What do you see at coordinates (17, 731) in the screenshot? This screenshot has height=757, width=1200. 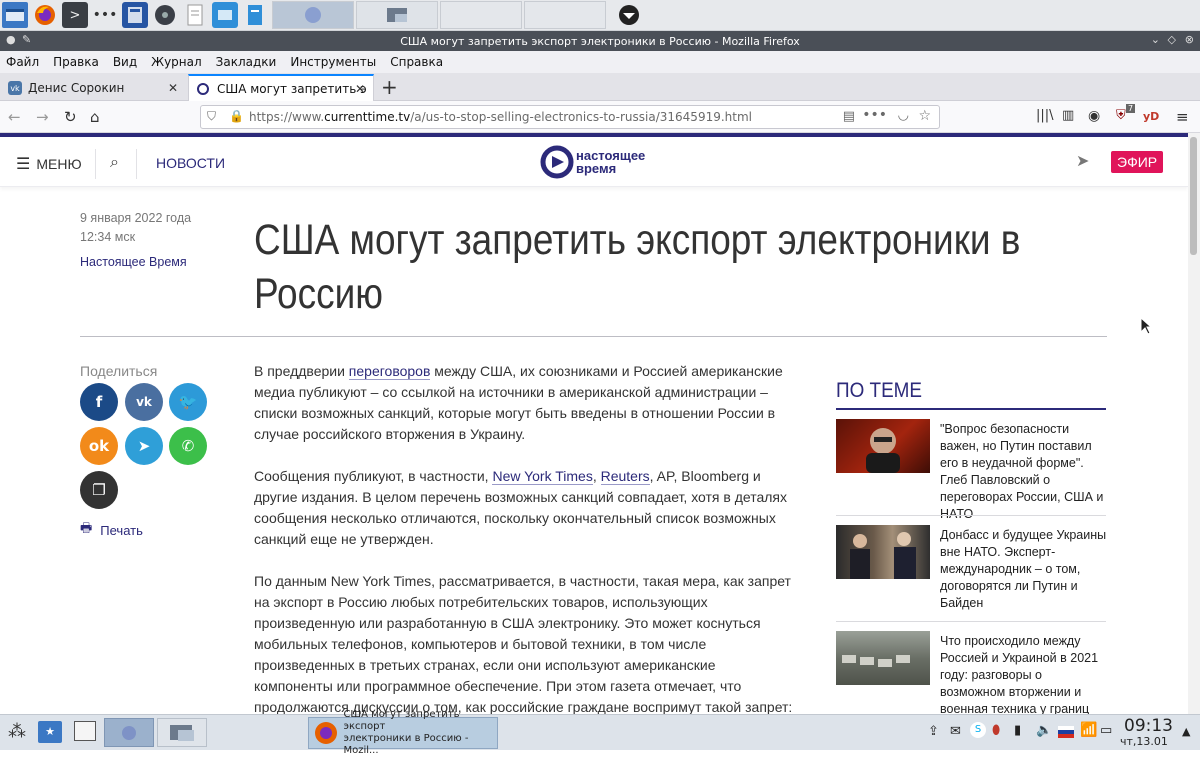 I see `app-menu-icon: ⁂` at bounding box center [17, 731].